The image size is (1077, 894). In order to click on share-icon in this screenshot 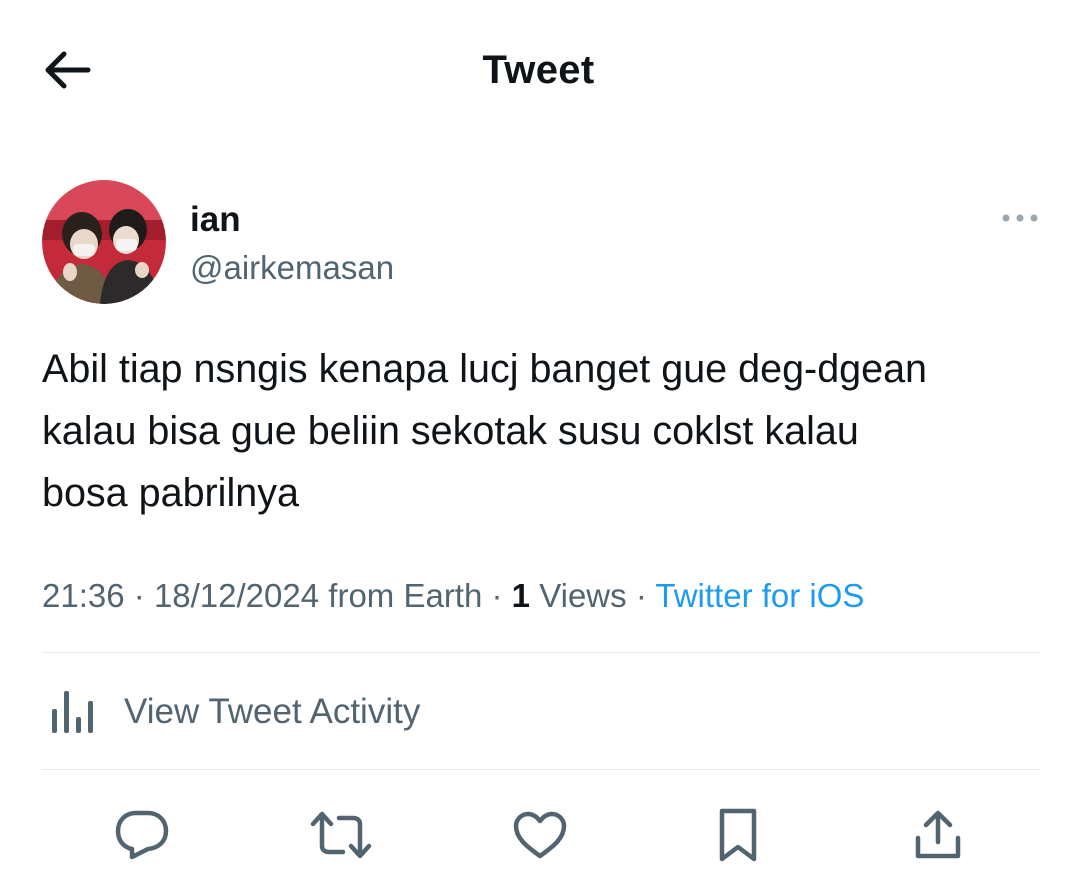, I will do `click(938, 834)`.